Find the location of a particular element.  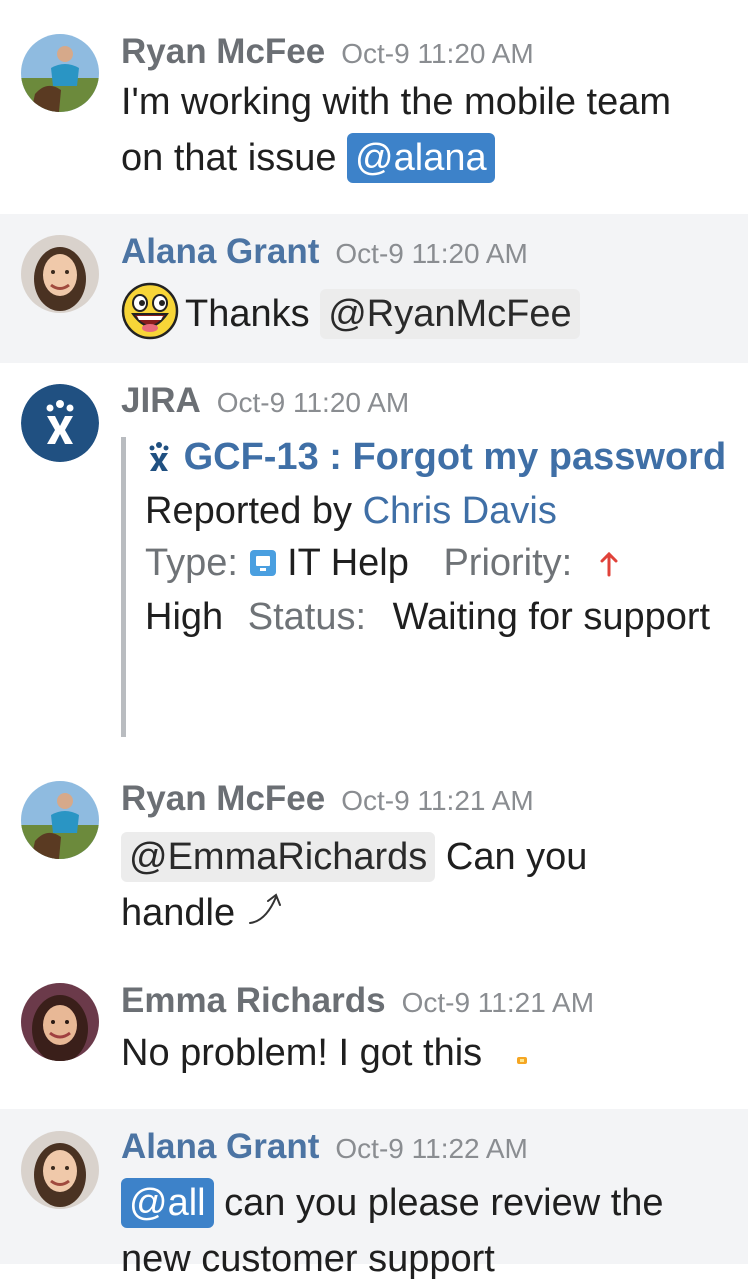

timestamp: Oct-9 11:22 AM is located at coordinates (431, 1148).